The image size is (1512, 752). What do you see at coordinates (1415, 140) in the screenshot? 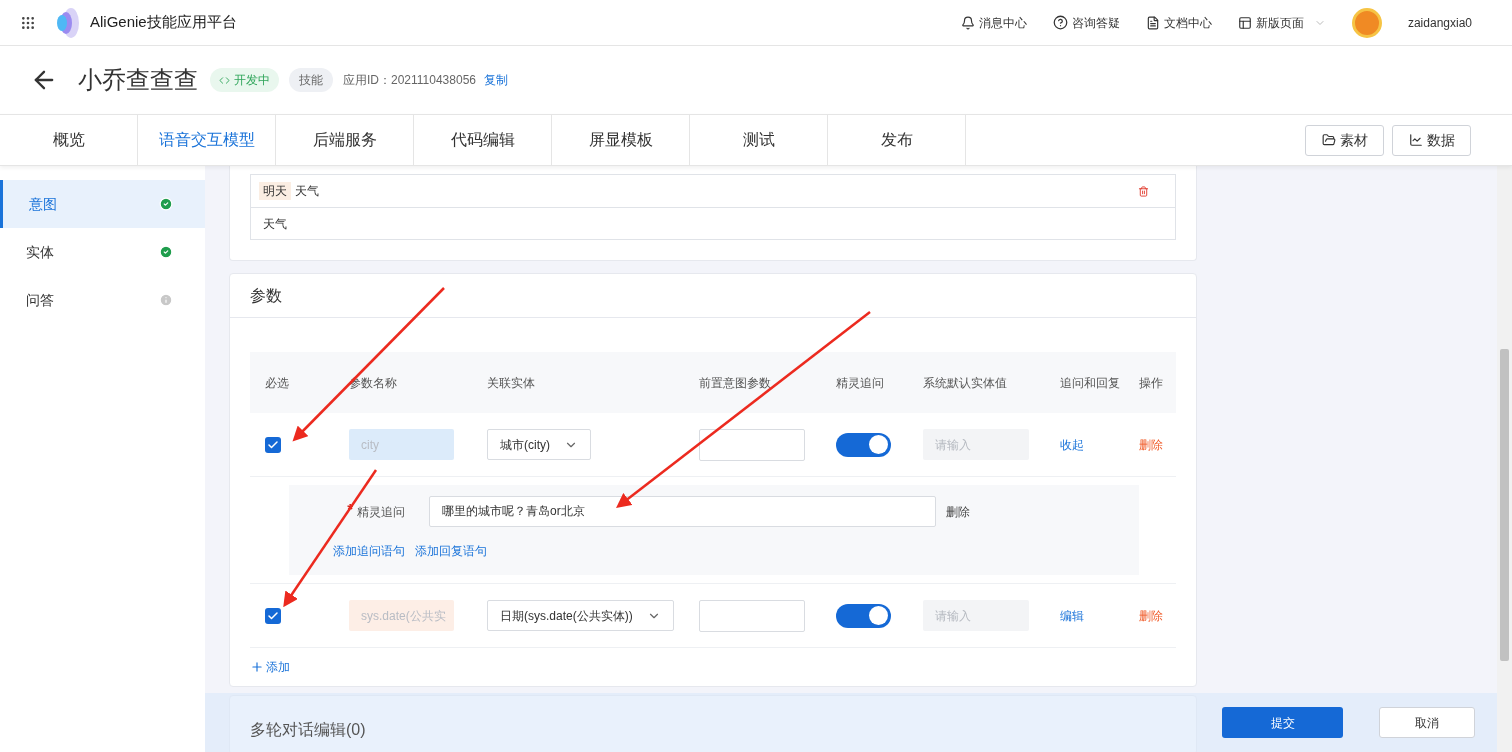
I see `chart-icon` at bounding box center [1415, 140].